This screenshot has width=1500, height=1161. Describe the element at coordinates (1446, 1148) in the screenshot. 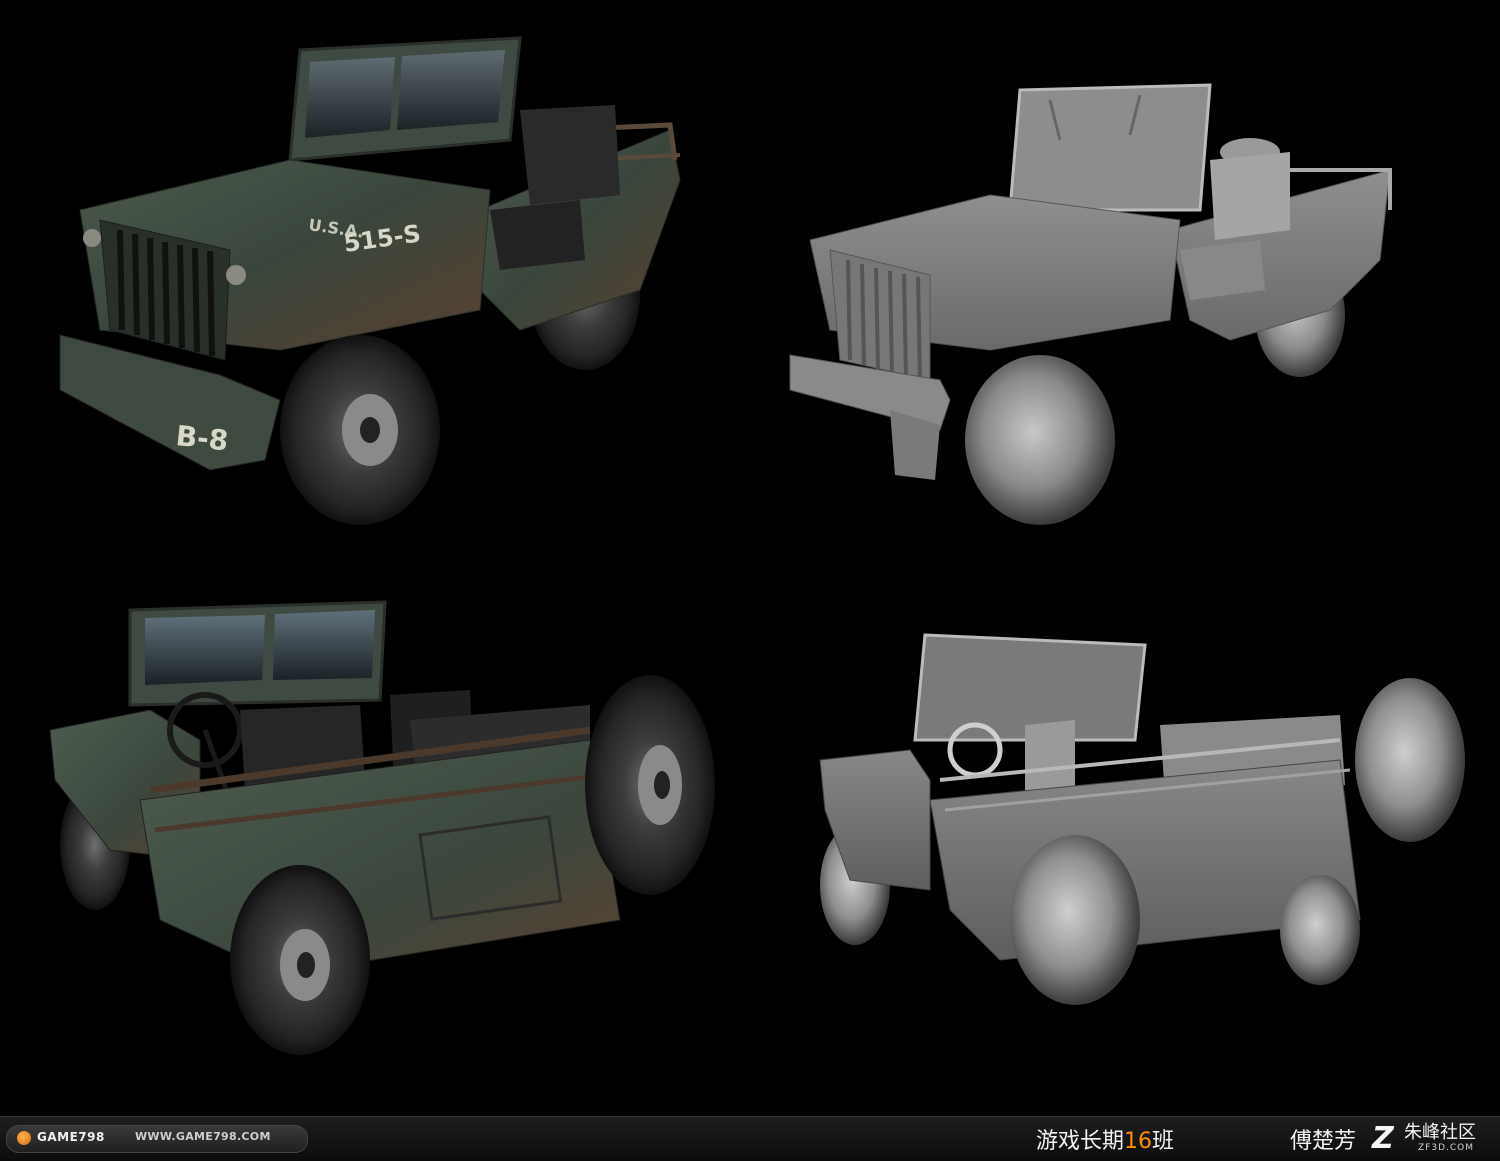

I see `community-url: ZF3D.COM` at that location.